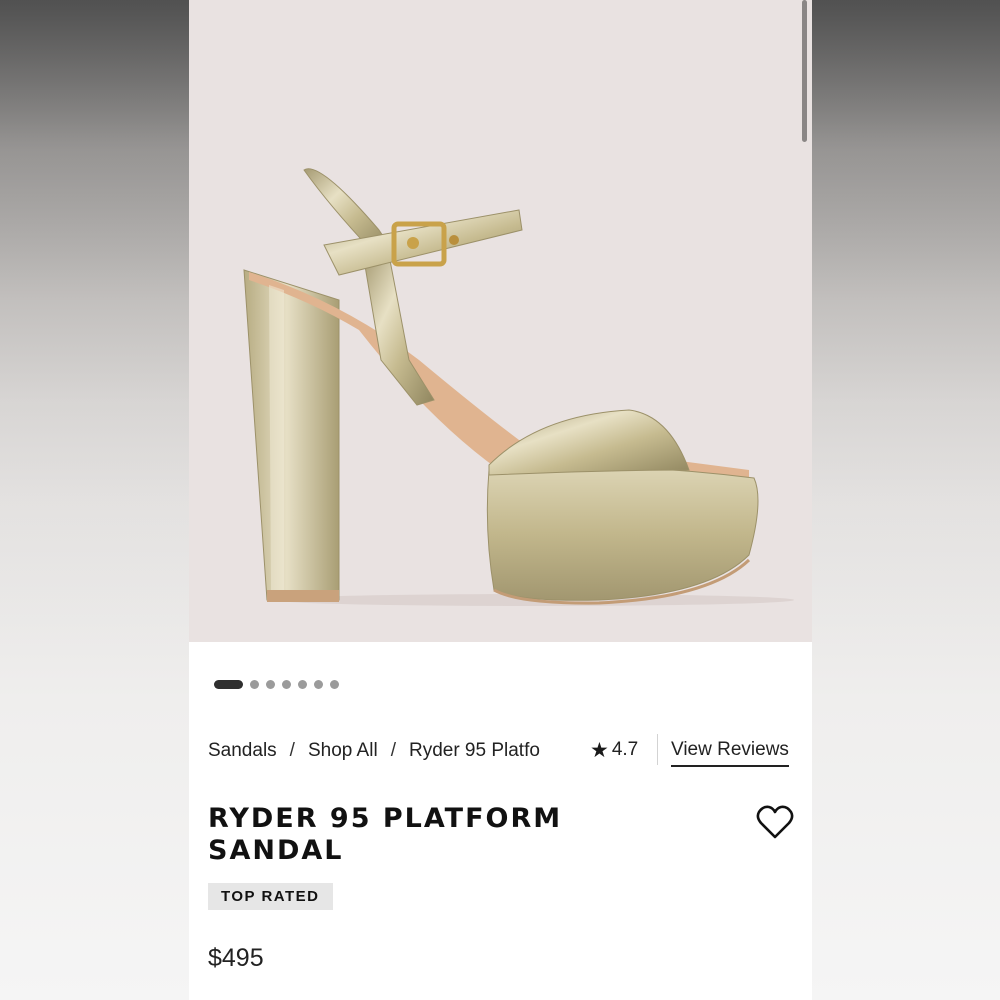  Describe the element at coordinates (270, 896) in the screenshot. I see `top-rated-badge: TOP RATED` at that location.